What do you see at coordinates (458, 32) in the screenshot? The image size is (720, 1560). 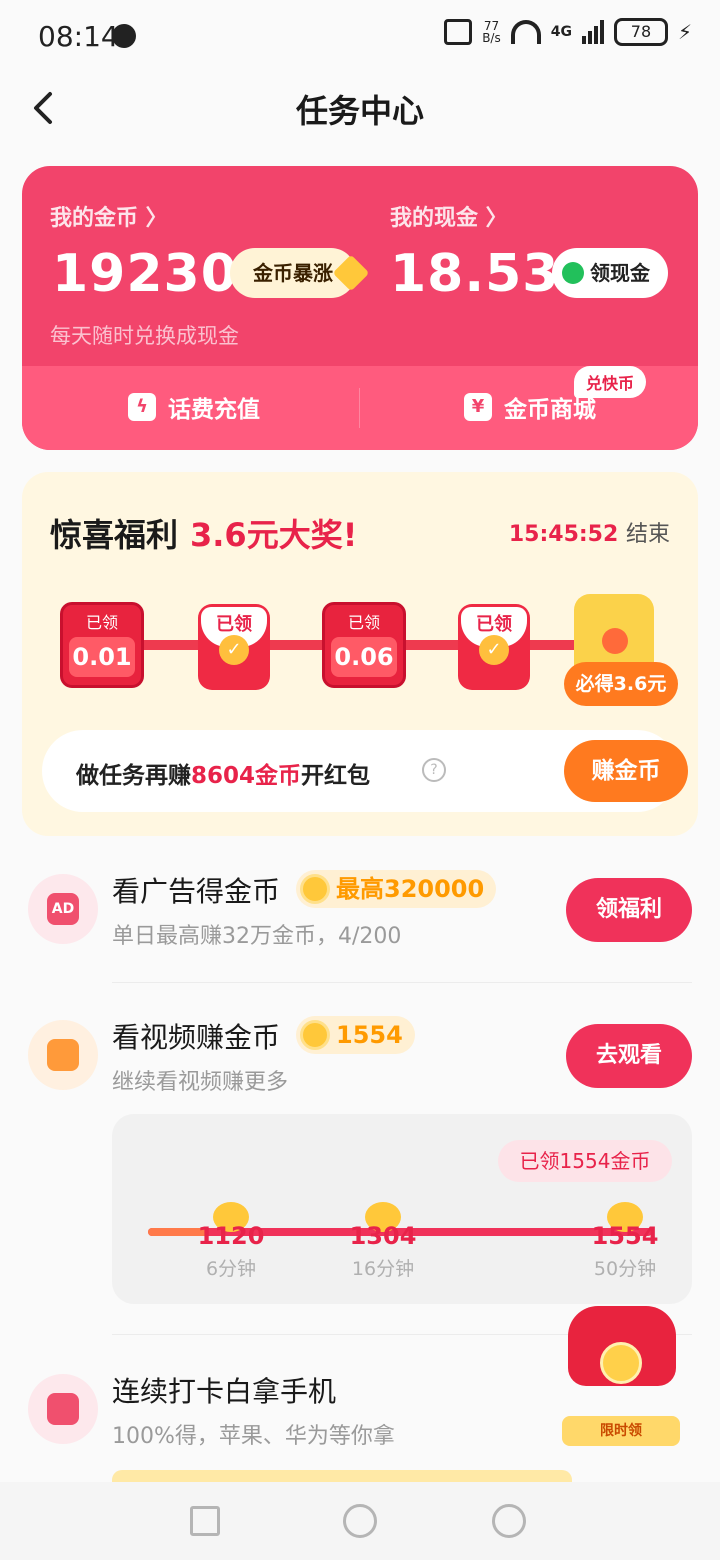 I see `vibrate-icon` at bounding box center [458, 32].